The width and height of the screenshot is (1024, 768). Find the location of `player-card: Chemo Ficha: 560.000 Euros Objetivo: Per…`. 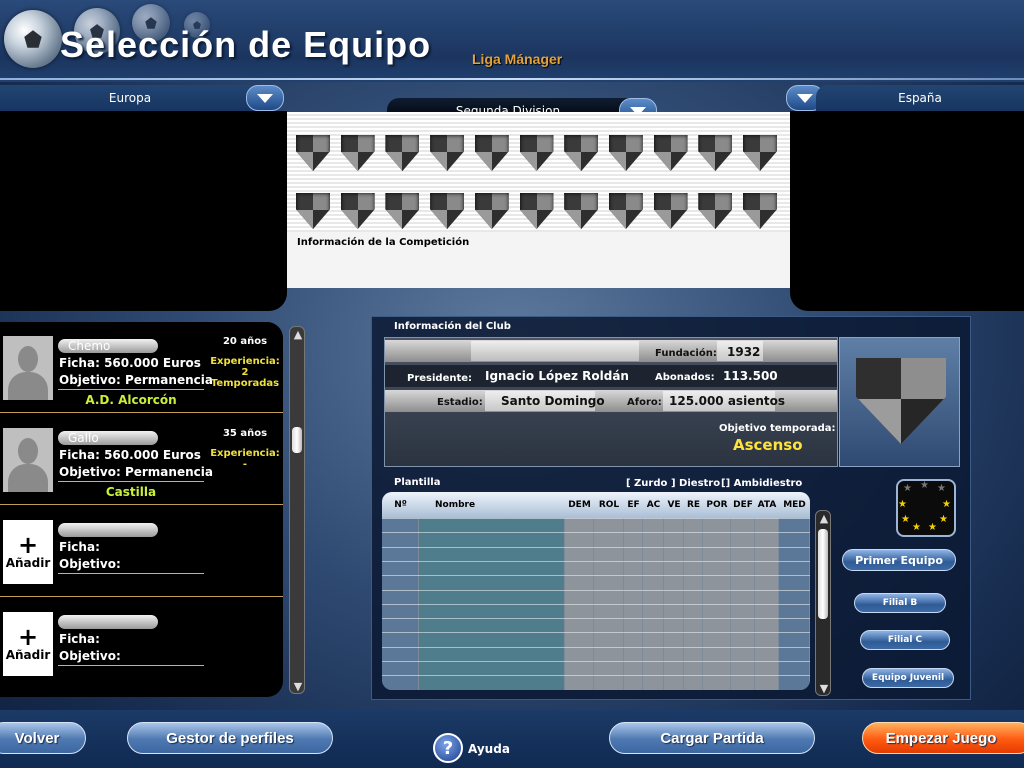

player-card: Chemo Ficha: 560.000 Euros Objetivo: Per… is located at coordinates (141, 367).